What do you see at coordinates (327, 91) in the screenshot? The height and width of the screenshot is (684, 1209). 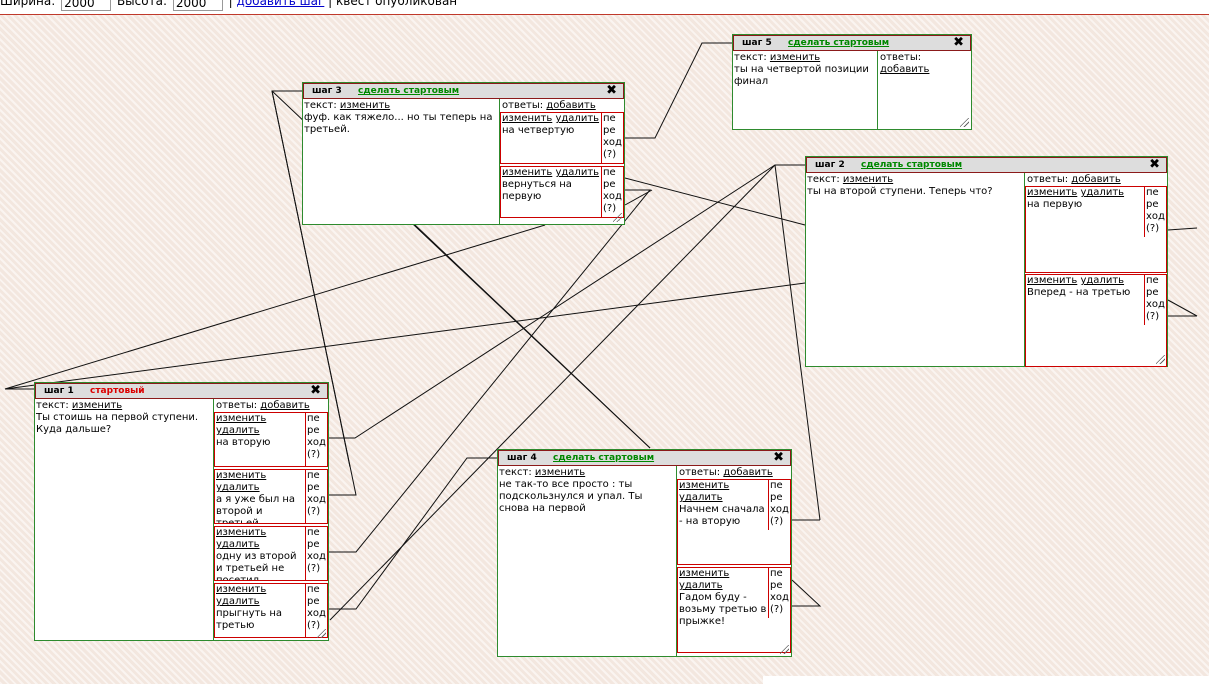 I see `step-3-title: шаг 3` at bounding box center [327, 91].